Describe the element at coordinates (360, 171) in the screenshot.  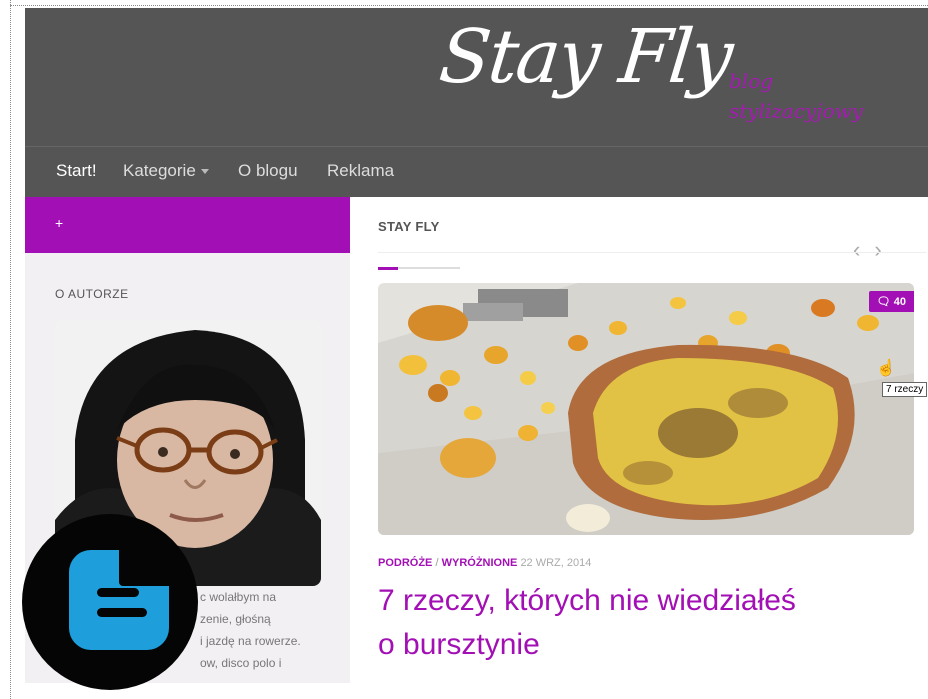
I see `nav-item-reklama: Reklama` at that location.